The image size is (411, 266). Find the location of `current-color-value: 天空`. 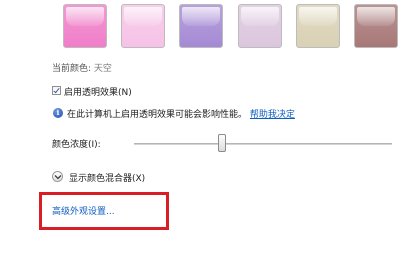

current-color-value: 天空 is located at coordinates (102, 69).